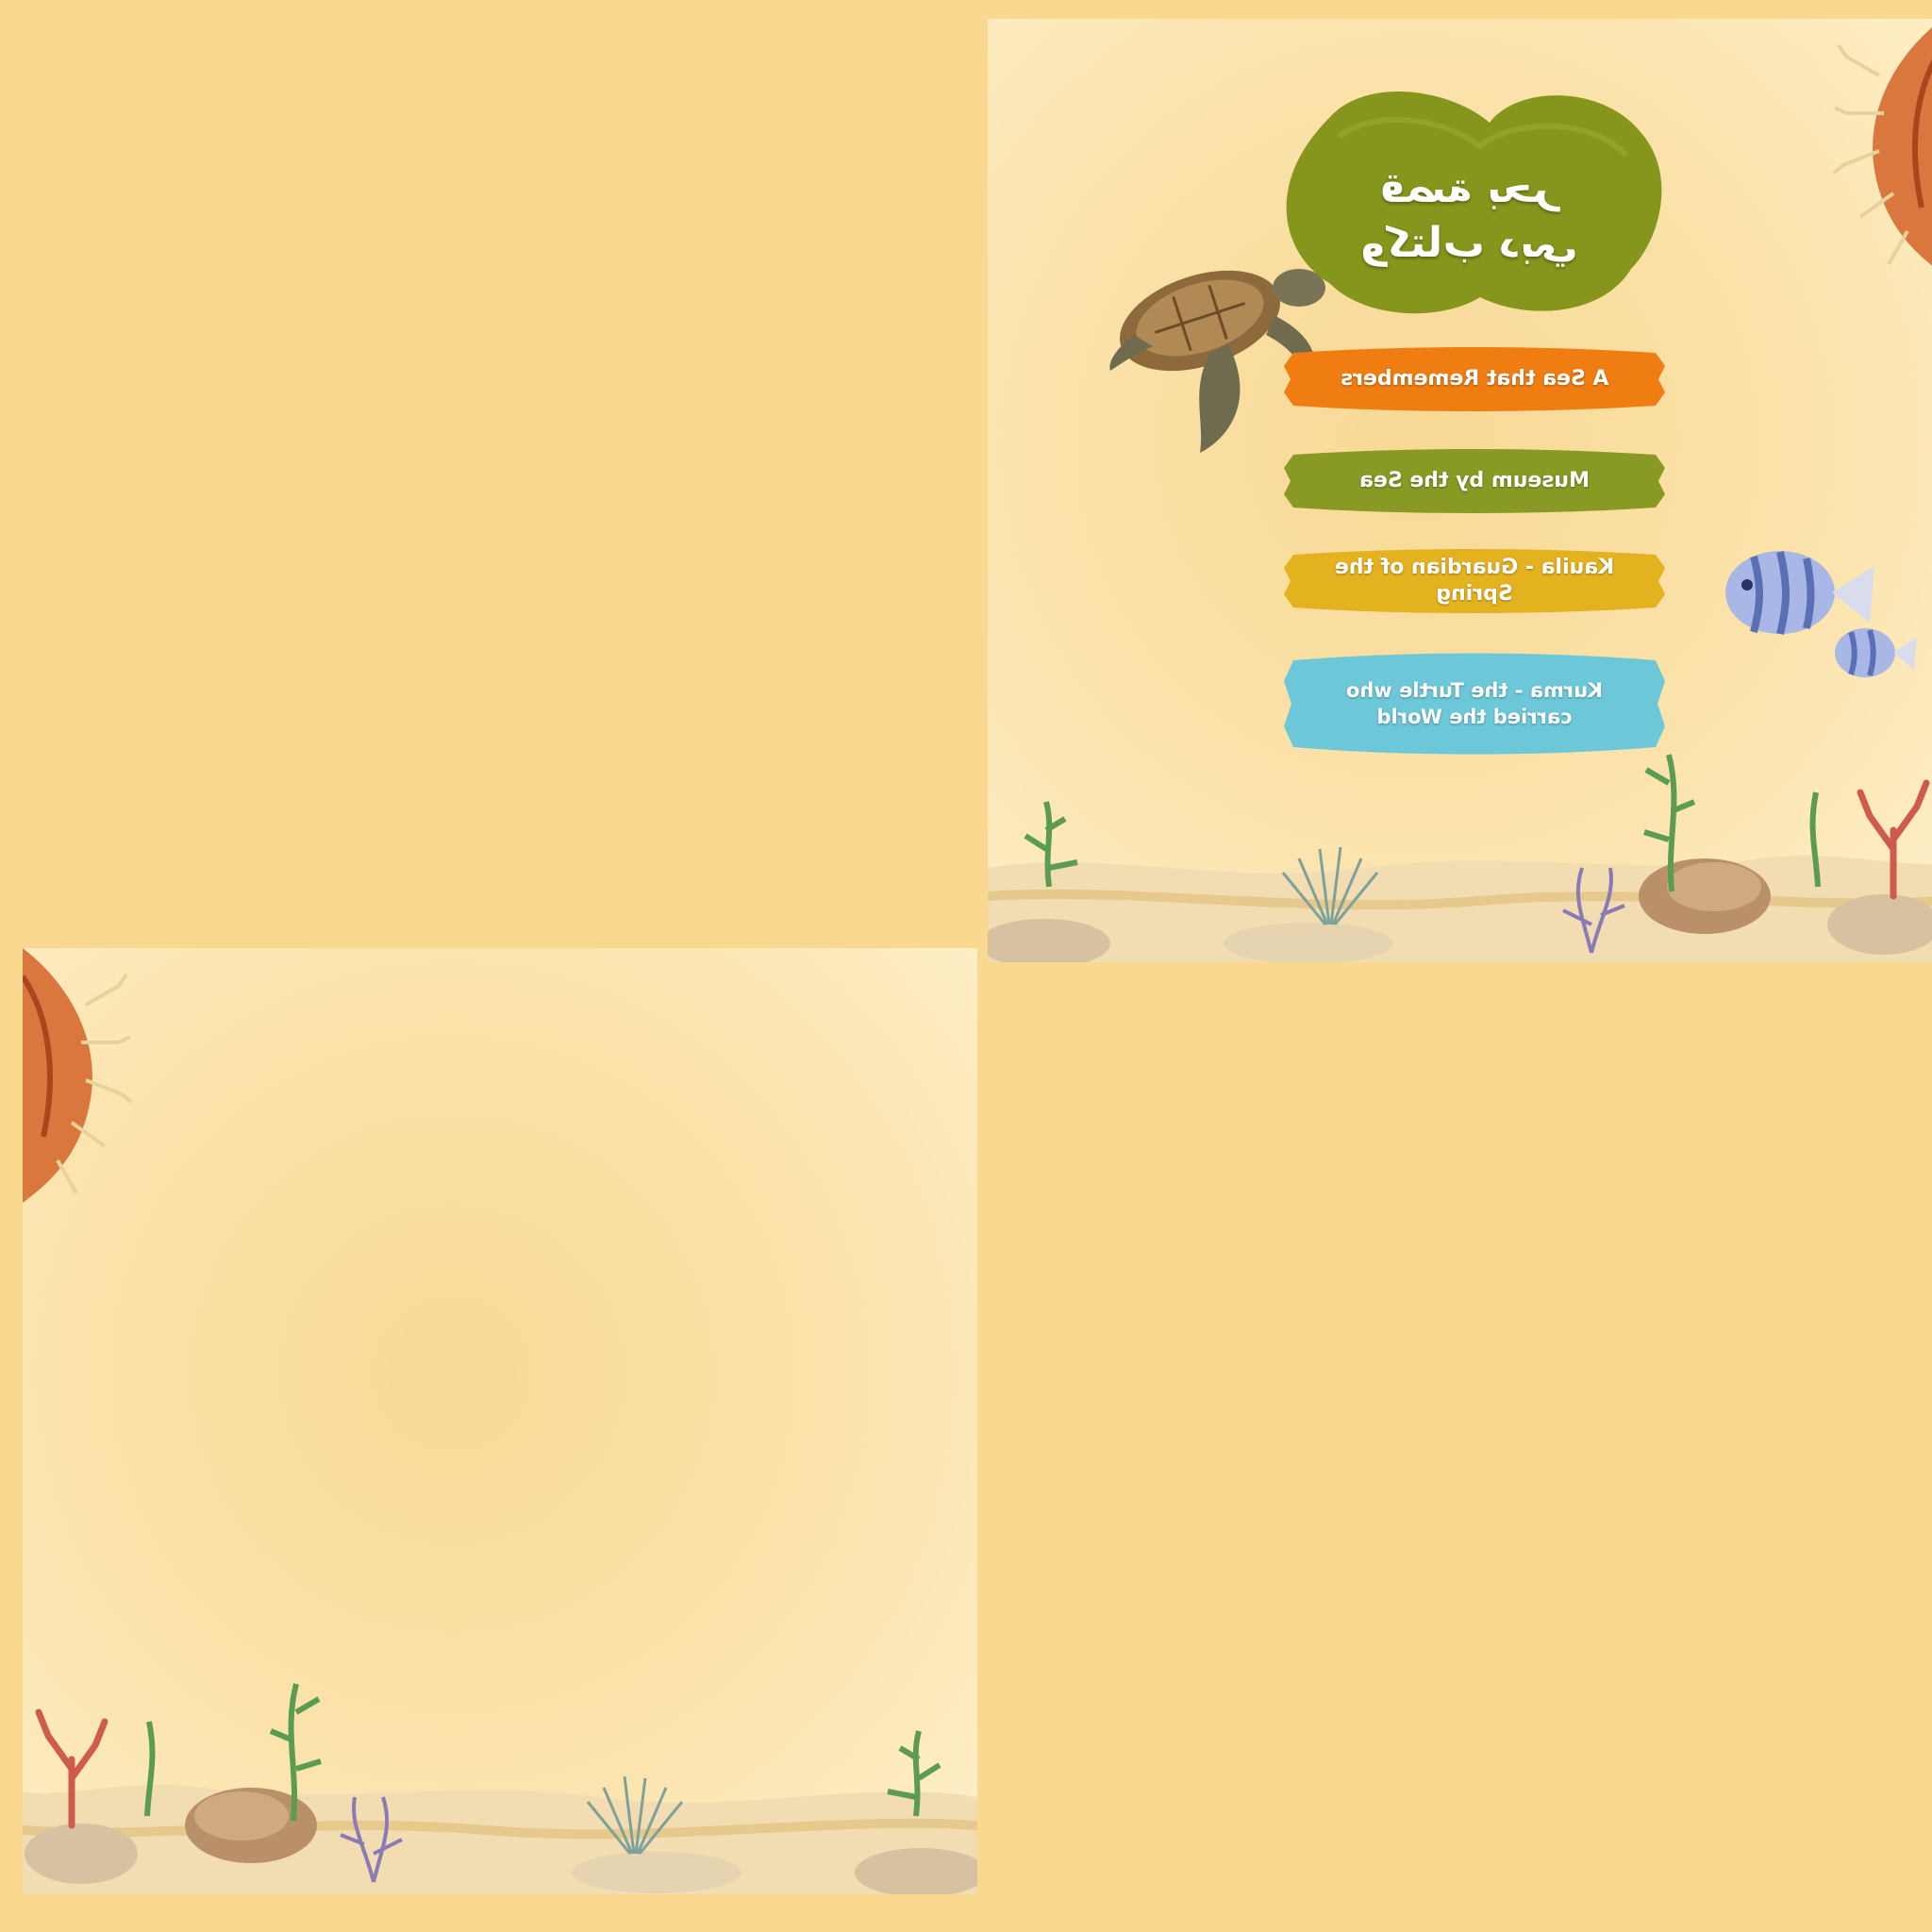  What do you see at coordinates (1469, 243) in the screenshot?
I see `title-line-2: وكتاب دبي` at bounding box center [1469, 243].